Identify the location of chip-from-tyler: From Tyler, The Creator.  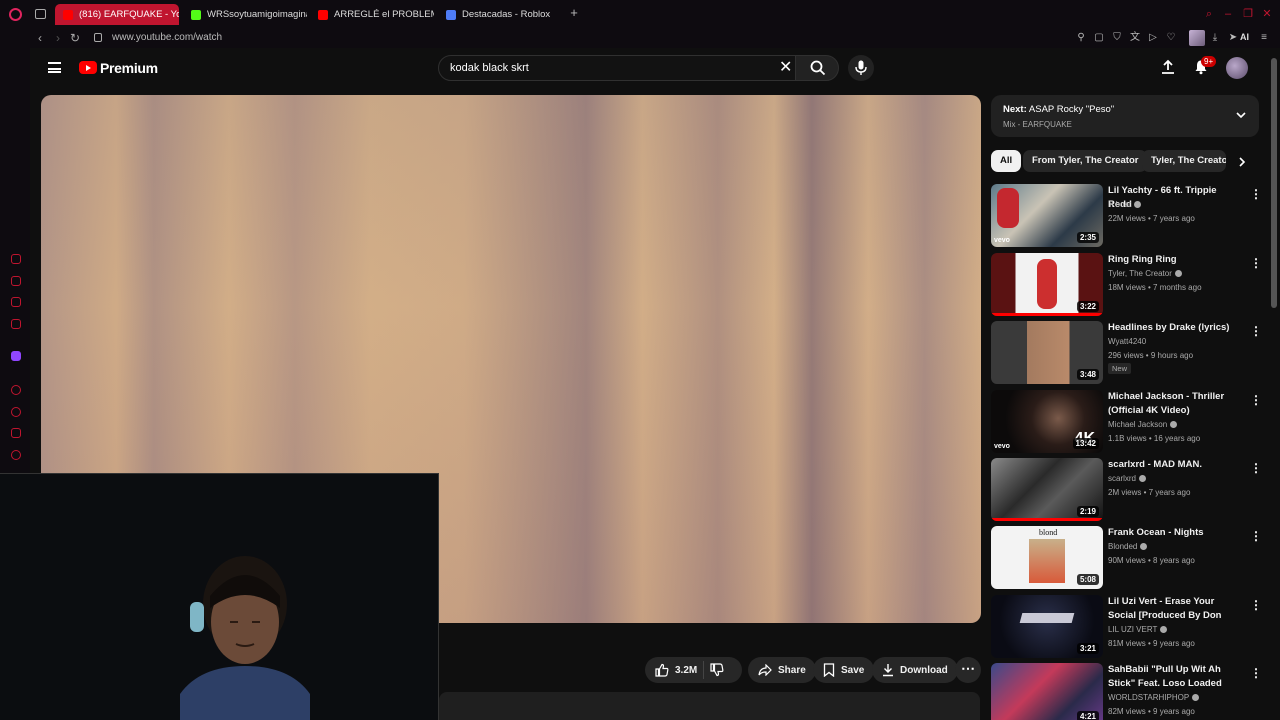
(1085, 161).